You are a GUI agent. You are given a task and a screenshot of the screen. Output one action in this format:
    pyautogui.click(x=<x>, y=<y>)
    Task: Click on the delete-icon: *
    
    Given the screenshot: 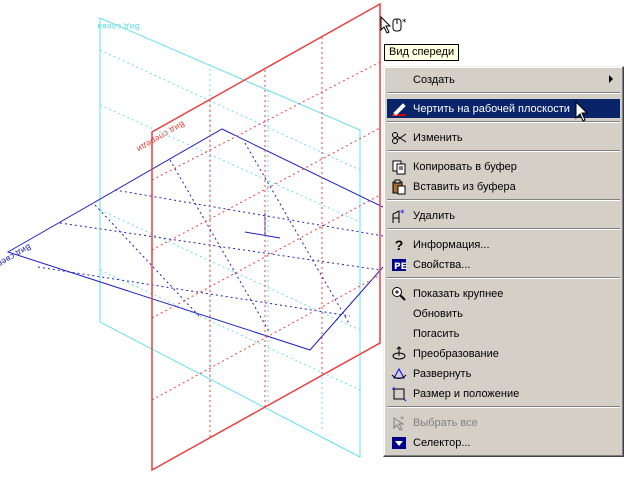 What is the action you would take?
    pyautogui.click(x=399, y=216)
    